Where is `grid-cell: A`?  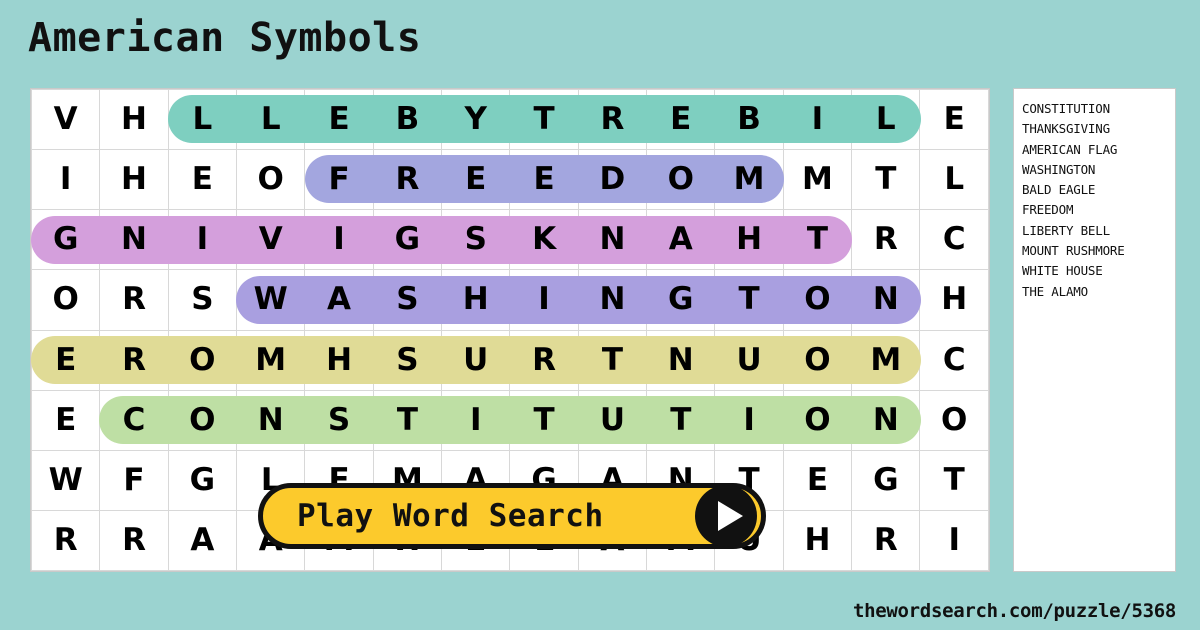 grid-cell: A is located at coordinates (202, 540).